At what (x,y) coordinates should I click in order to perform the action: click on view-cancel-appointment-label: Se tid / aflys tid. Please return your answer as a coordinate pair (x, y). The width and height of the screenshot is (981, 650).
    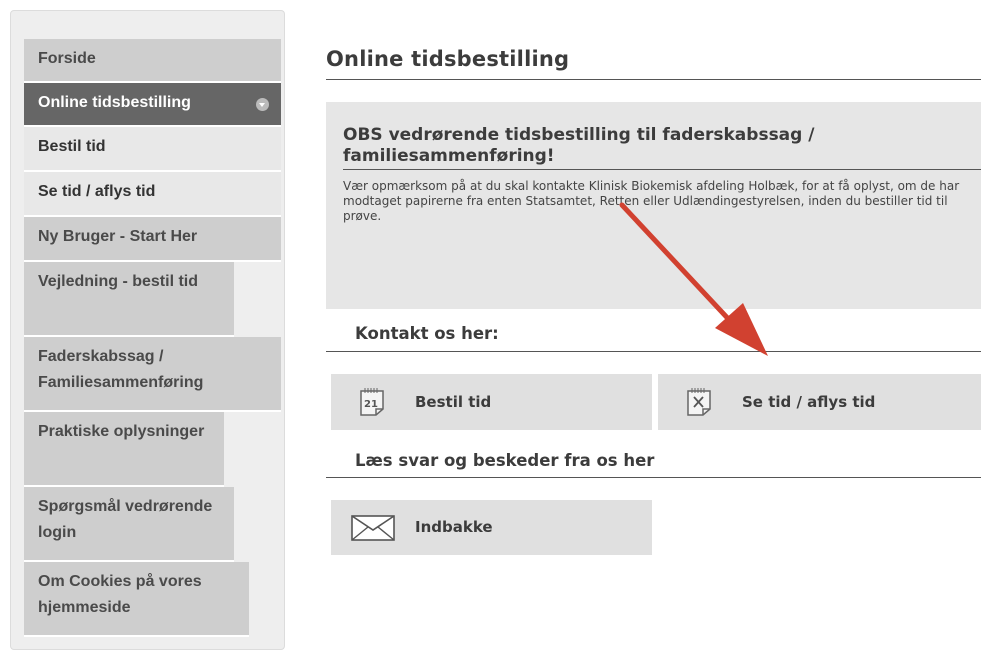
    Looking at the image, I should click on (809, 402).